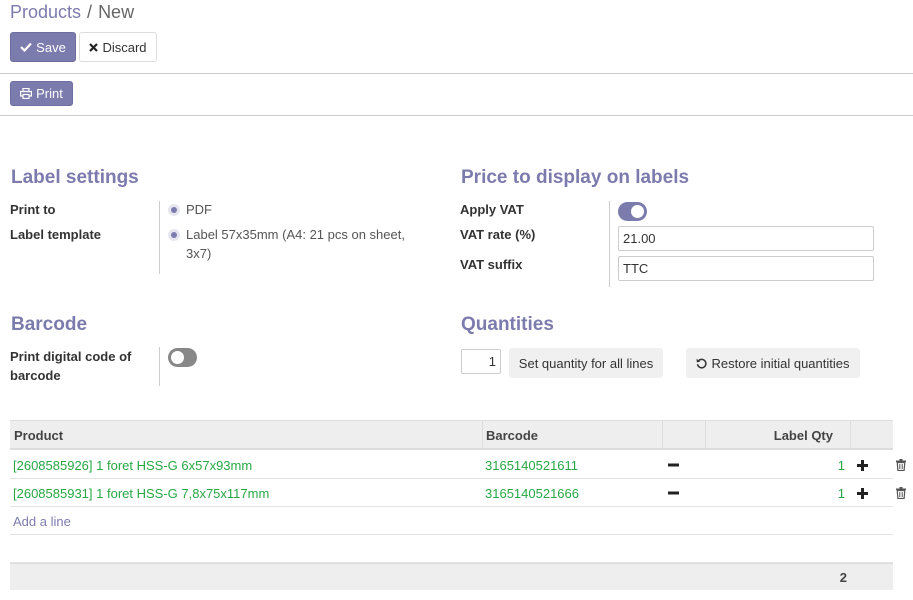 The width and height of the screenshot is (913, 600). What do you see at coordinates (451, 549) in the screenshot?
I see `table-row-empty` at bounding box center [451, 549].